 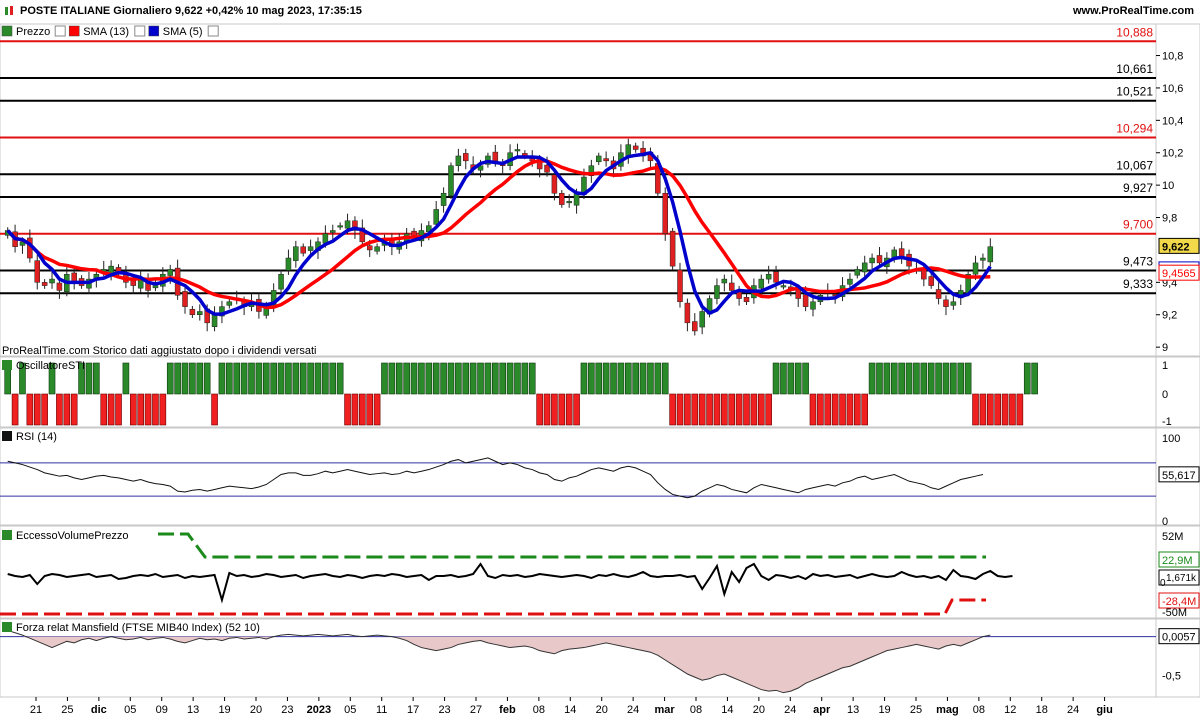 What do you see at coordinates (72, 536) in the screenshot?
I see `evp-legend: EccessoVolumePrezzo` at bounding box center [72, 536].